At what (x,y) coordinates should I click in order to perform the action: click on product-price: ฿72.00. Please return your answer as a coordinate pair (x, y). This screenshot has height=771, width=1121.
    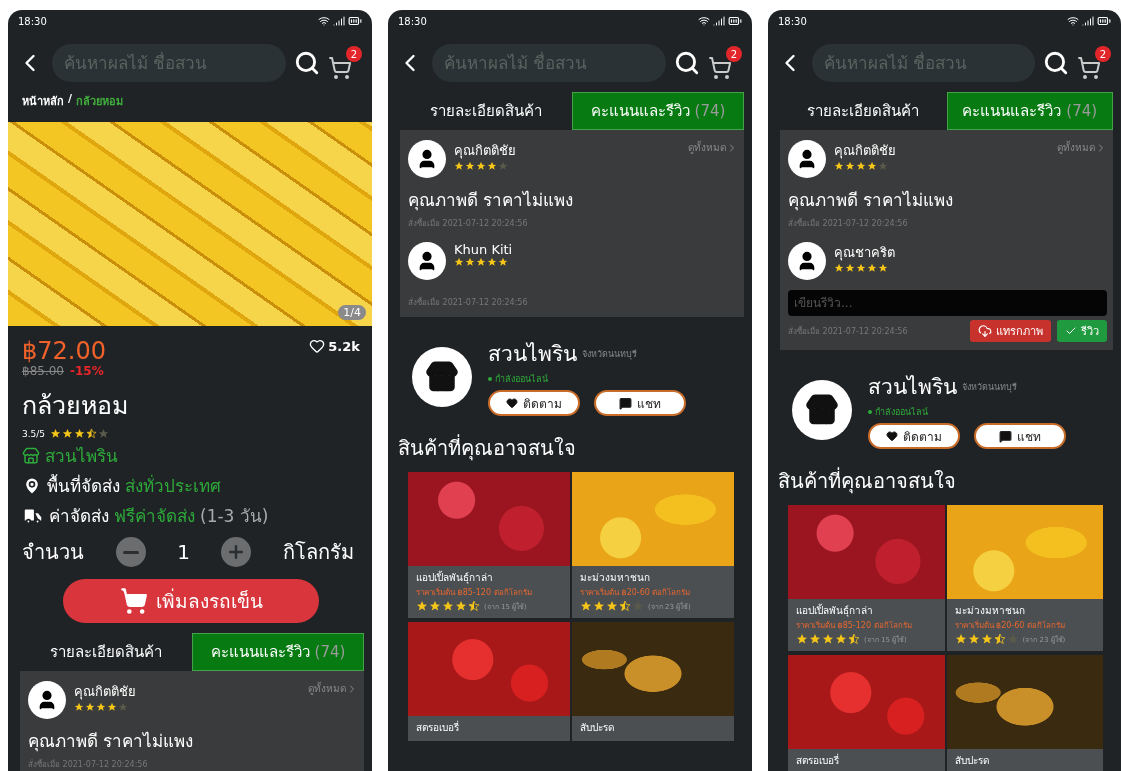
    Looking at the image, I should click on (64, 351).